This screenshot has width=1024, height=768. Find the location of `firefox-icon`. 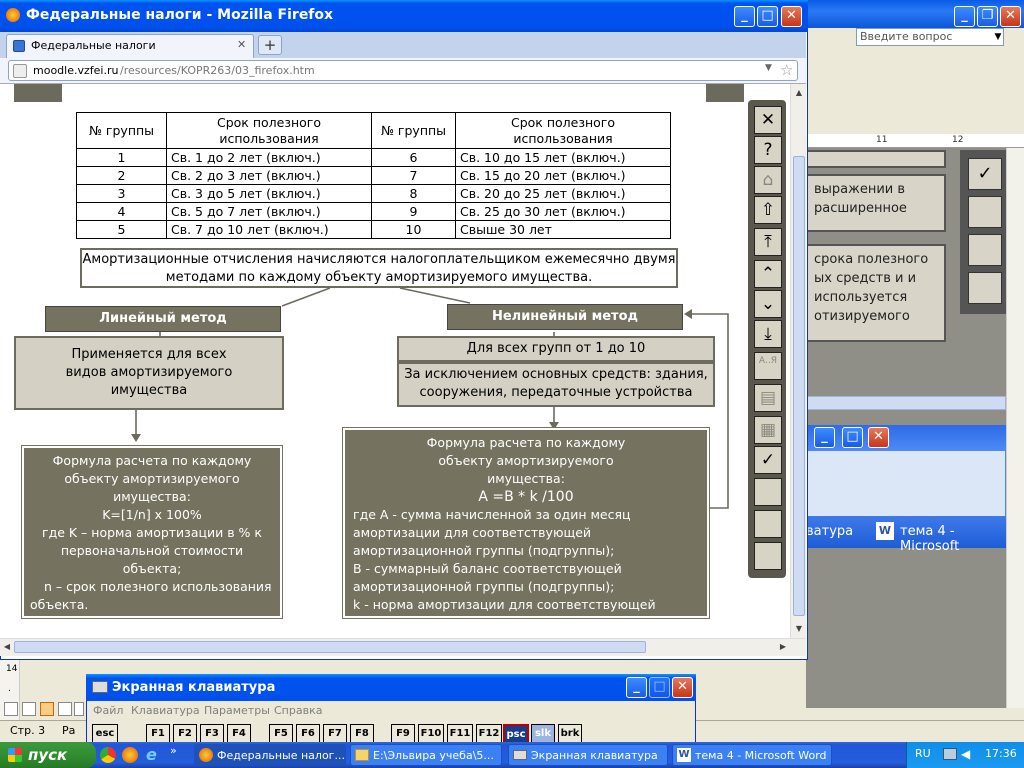

firefox-icon is located at coordinates (130, 755).